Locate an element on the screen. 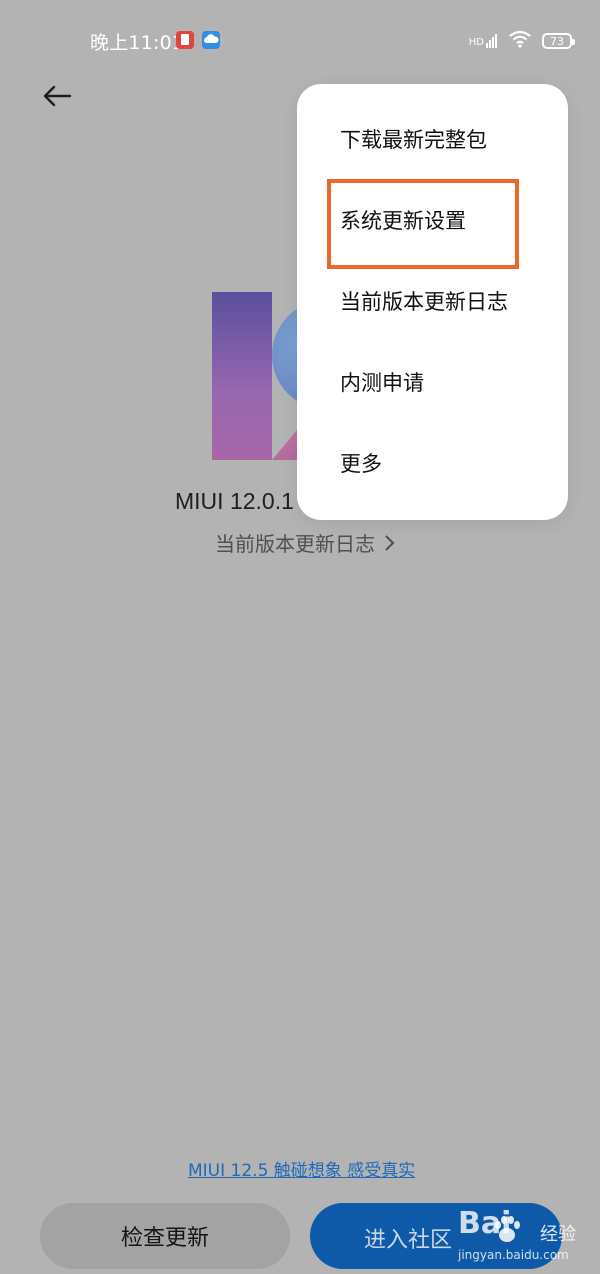 The height and width of the screenshot is (1274, 600). menu-item-changelog: 当前版本更新日志 is located at coordinates (424, 302).